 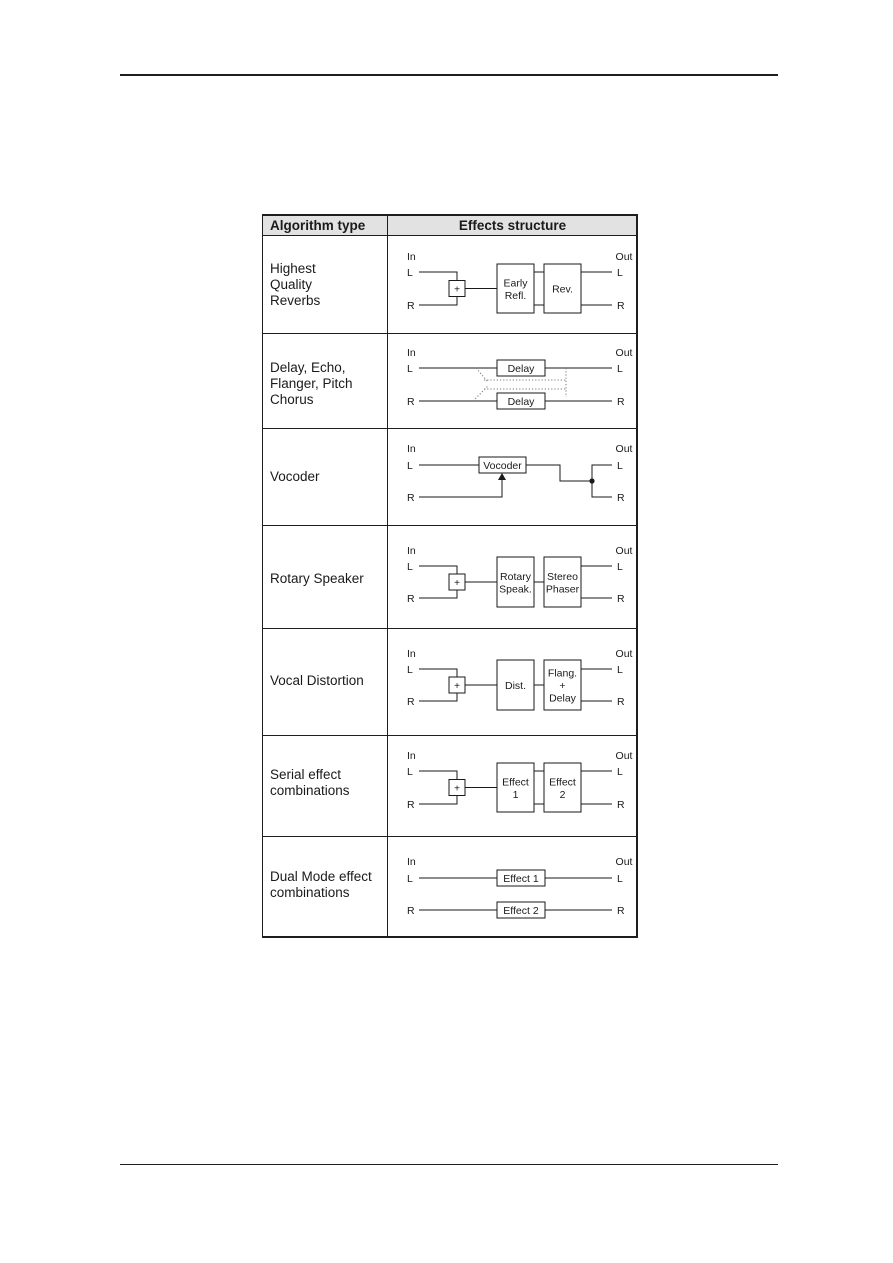 What do you see at coordinates (515, 782) in the screenshot?
I see `effect-block-1-label: Effect` at bounding box center [515, 782].